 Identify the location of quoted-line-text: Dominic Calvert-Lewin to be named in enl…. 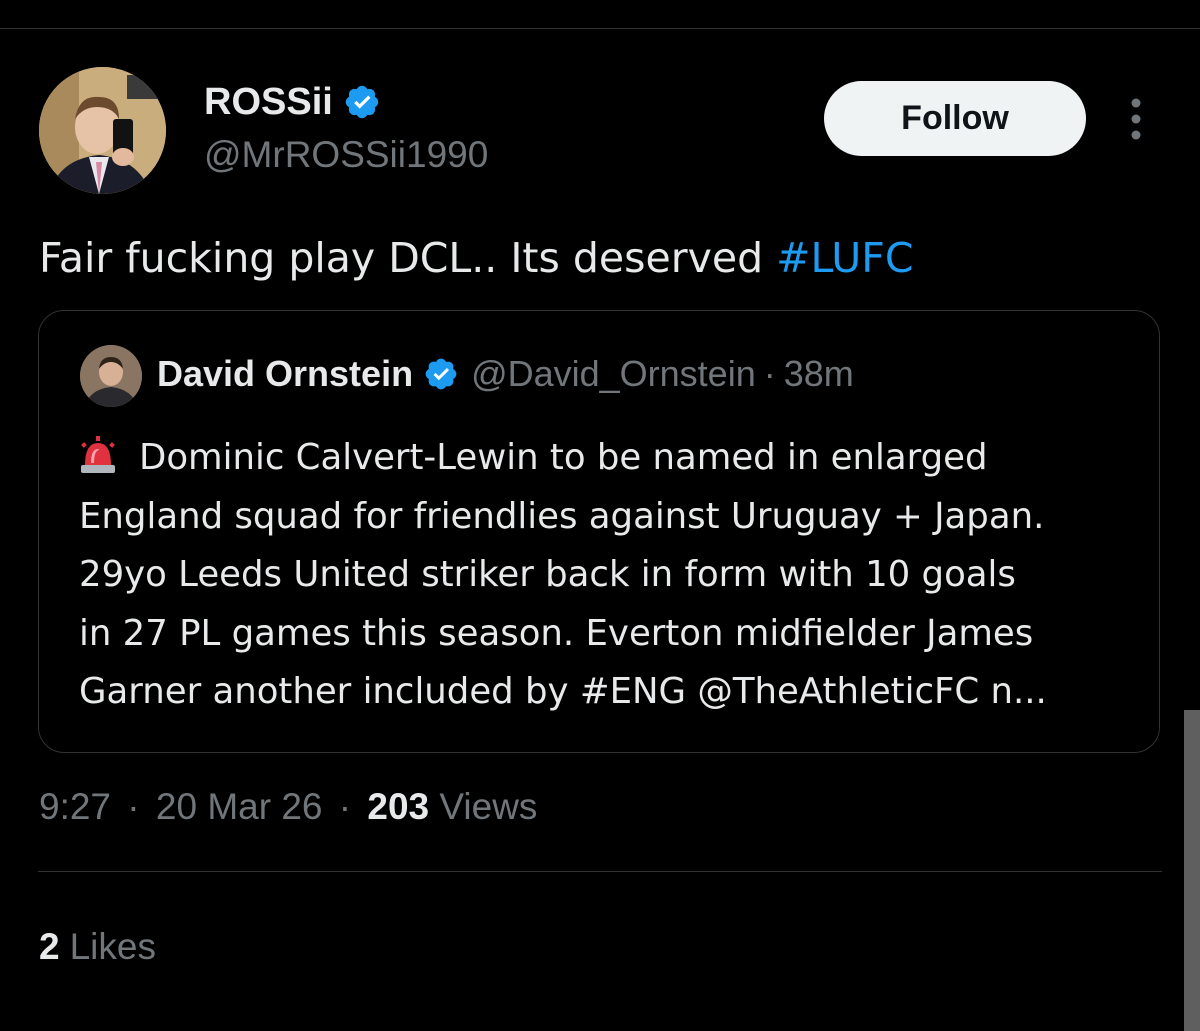
(563, 457).